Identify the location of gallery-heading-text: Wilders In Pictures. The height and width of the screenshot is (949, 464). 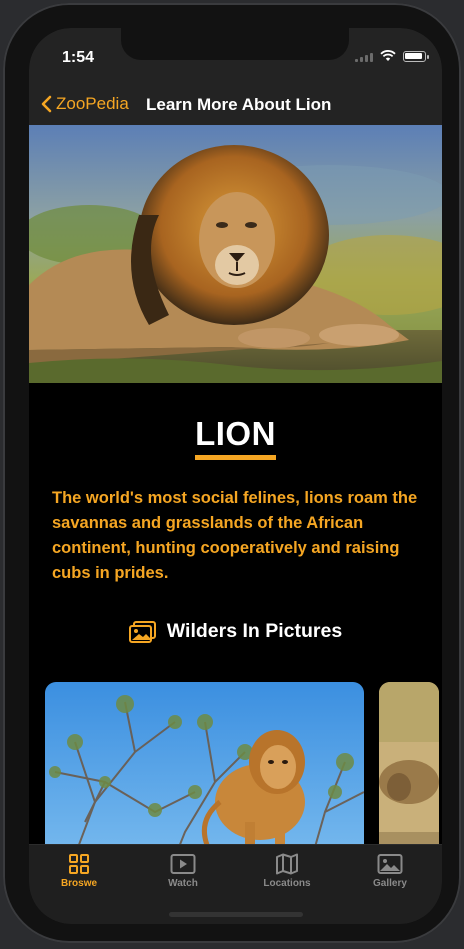
(254, 631).